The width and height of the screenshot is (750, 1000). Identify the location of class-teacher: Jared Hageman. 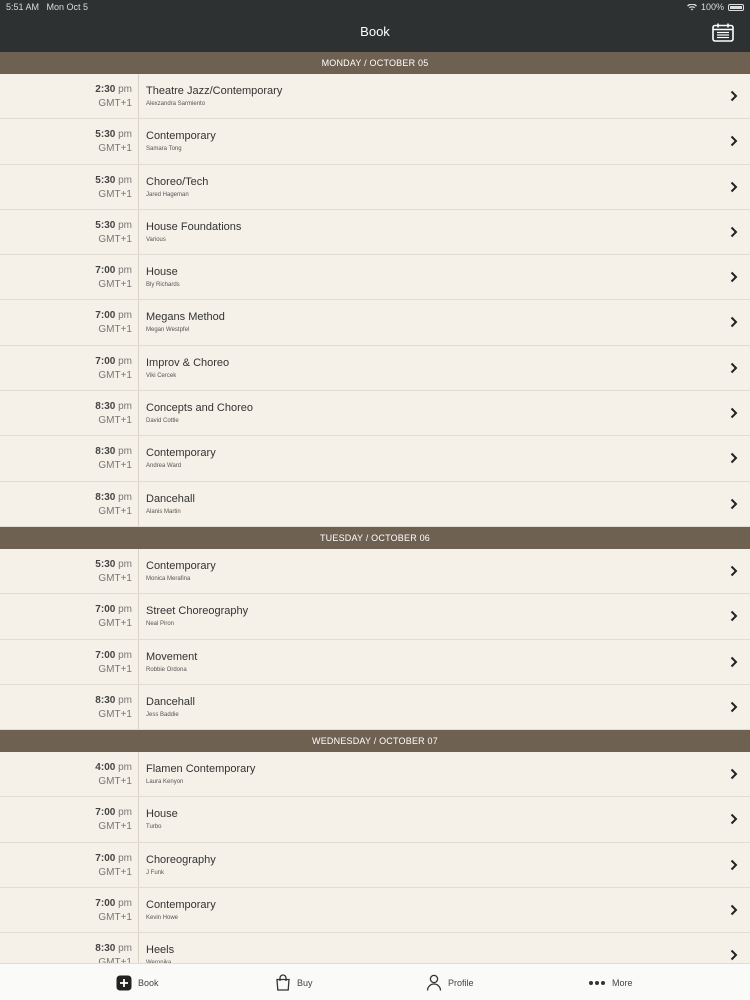
(167, 194).